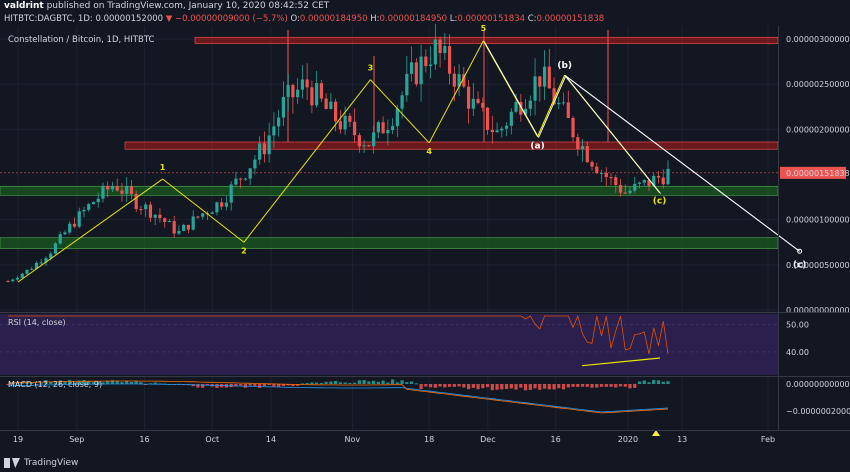  I want to click on macd-tick-label: −0.00000020000, so click(818, 411).